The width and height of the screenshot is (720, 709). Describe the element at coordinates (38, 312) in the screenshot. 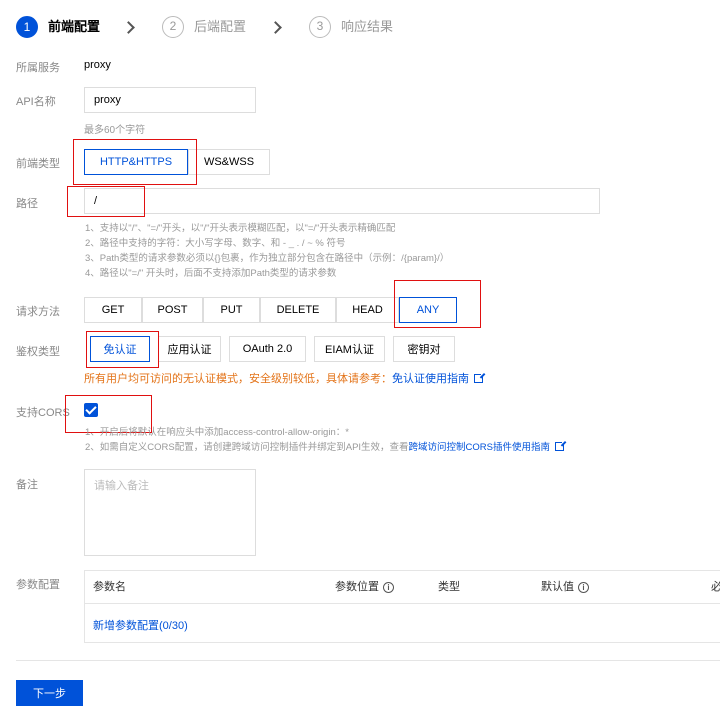

I see `method-label: 请求方法` at that location.